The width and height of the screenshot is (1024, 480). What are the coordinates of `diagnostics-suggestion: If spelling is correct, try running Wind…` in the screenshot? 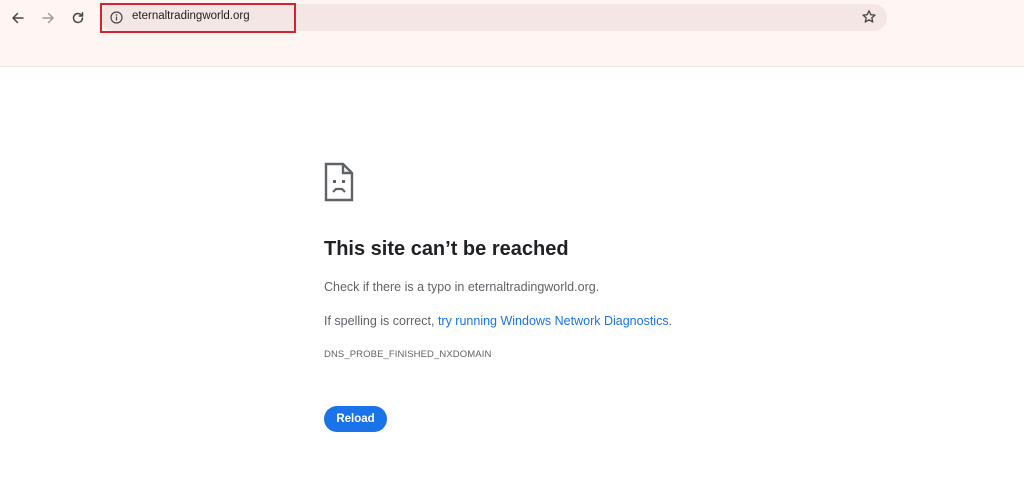 It's located at (498, 321).